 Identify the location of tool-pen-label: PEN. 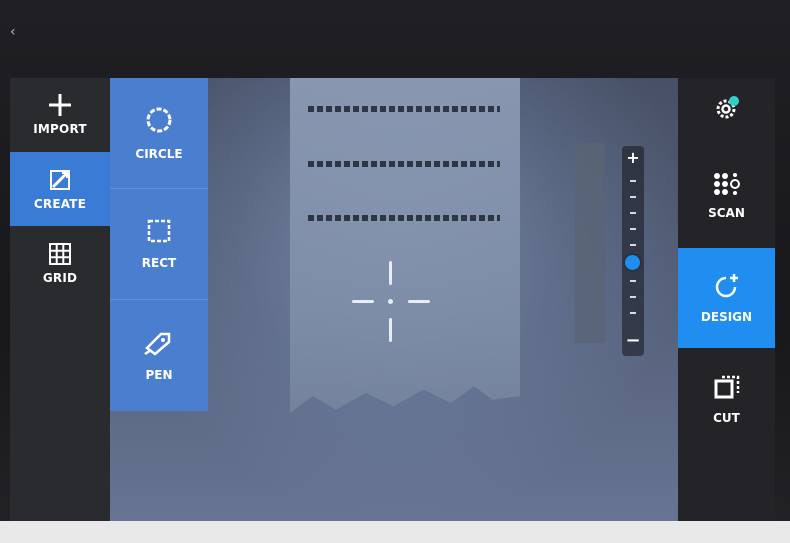
(159, 375).